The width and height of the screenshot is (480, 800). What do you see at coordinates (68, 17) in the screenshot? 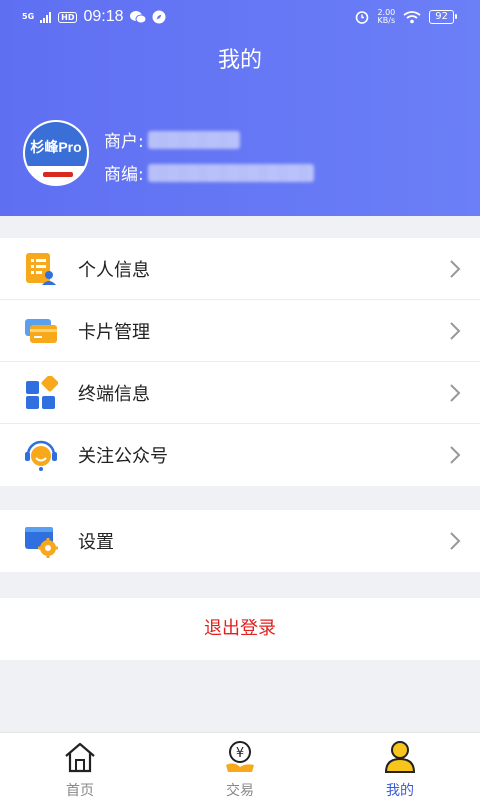
I see `hd-badge: HD` at bounding box center [68, 17].